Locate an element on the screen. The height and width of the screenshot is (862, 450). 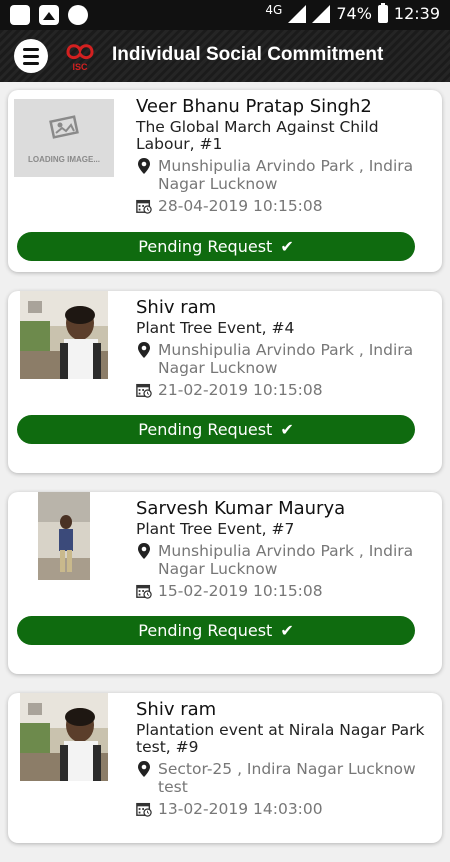
event-datetime: 13-02-2019 14:03:00 is located at coordinates (240, 809).